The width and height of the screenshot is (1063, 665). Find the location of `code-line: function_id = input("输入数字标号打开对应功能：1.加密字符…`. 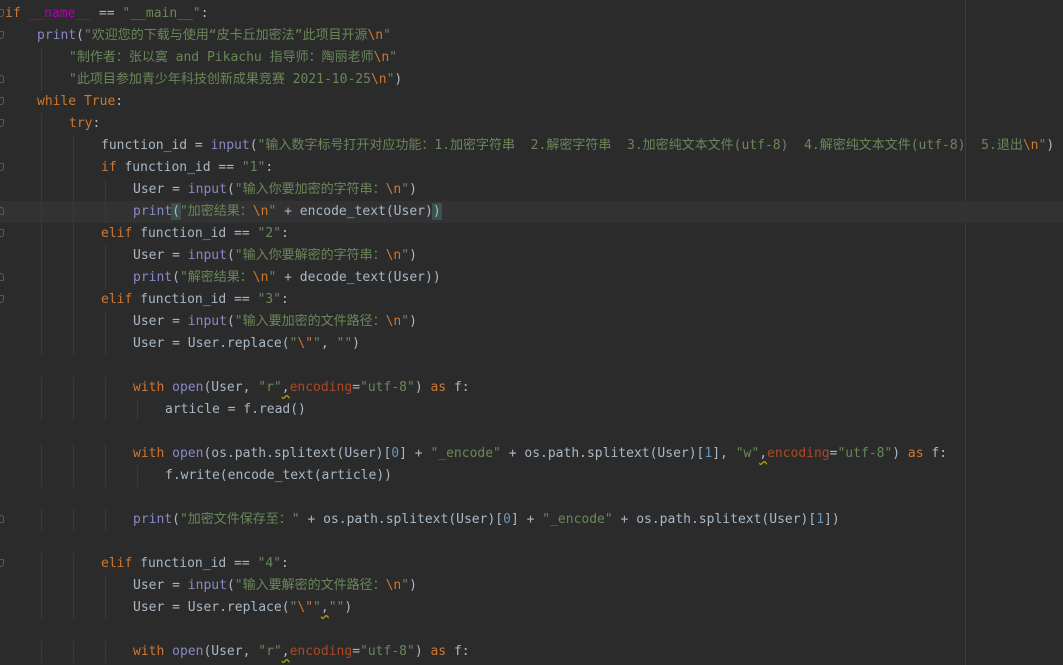

code-line: function_id = input("输入数字标号打开对应功能：1.加密字符… is located at coordinates (531, 146).